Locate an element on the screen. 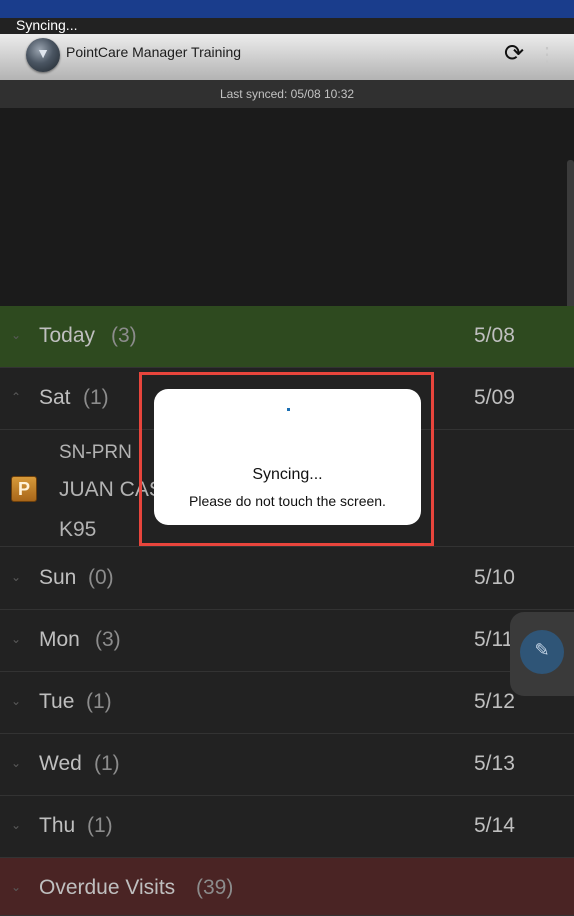  day-name: Sat is located at coordinates (55, 397).